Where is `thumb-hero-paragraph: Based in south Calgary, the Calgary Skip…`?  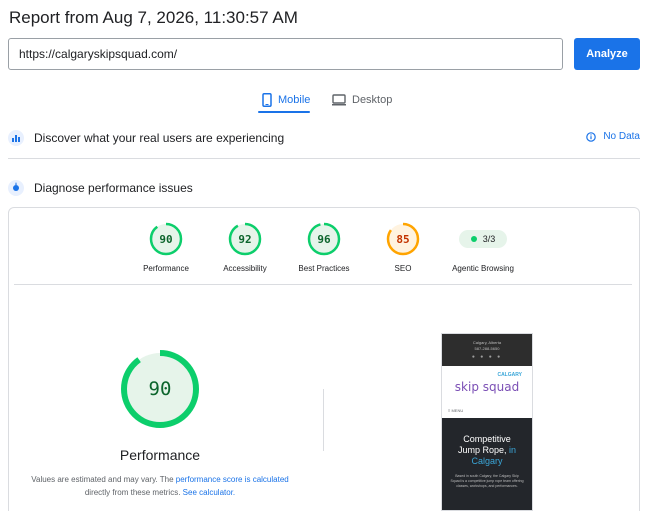
thumb-hero-paragraph: Based in south Calgary, the Calgary Skip… is located at coordinates (487, 481).